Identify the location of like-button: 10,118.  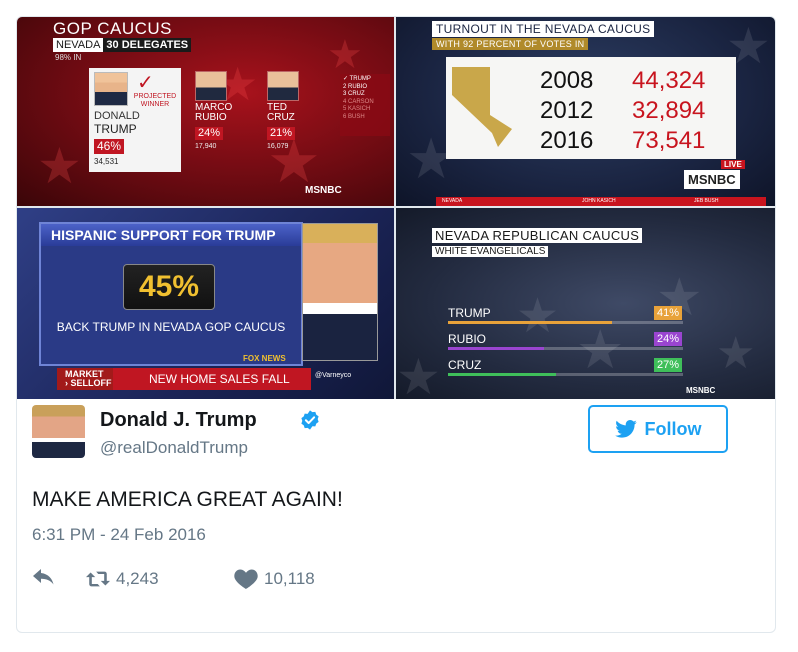
(274, 579).